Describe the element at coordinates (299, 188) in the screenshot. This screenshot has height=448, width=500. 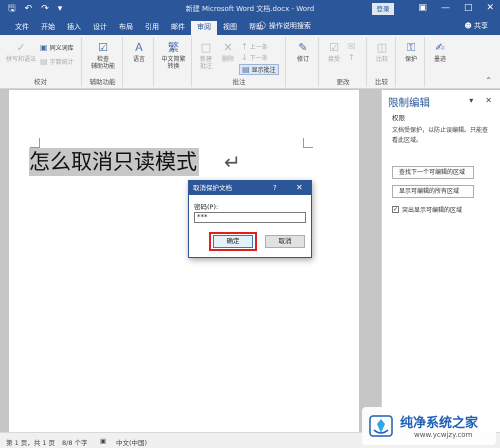
I see `dialog-close-icon: ✕` at that location.